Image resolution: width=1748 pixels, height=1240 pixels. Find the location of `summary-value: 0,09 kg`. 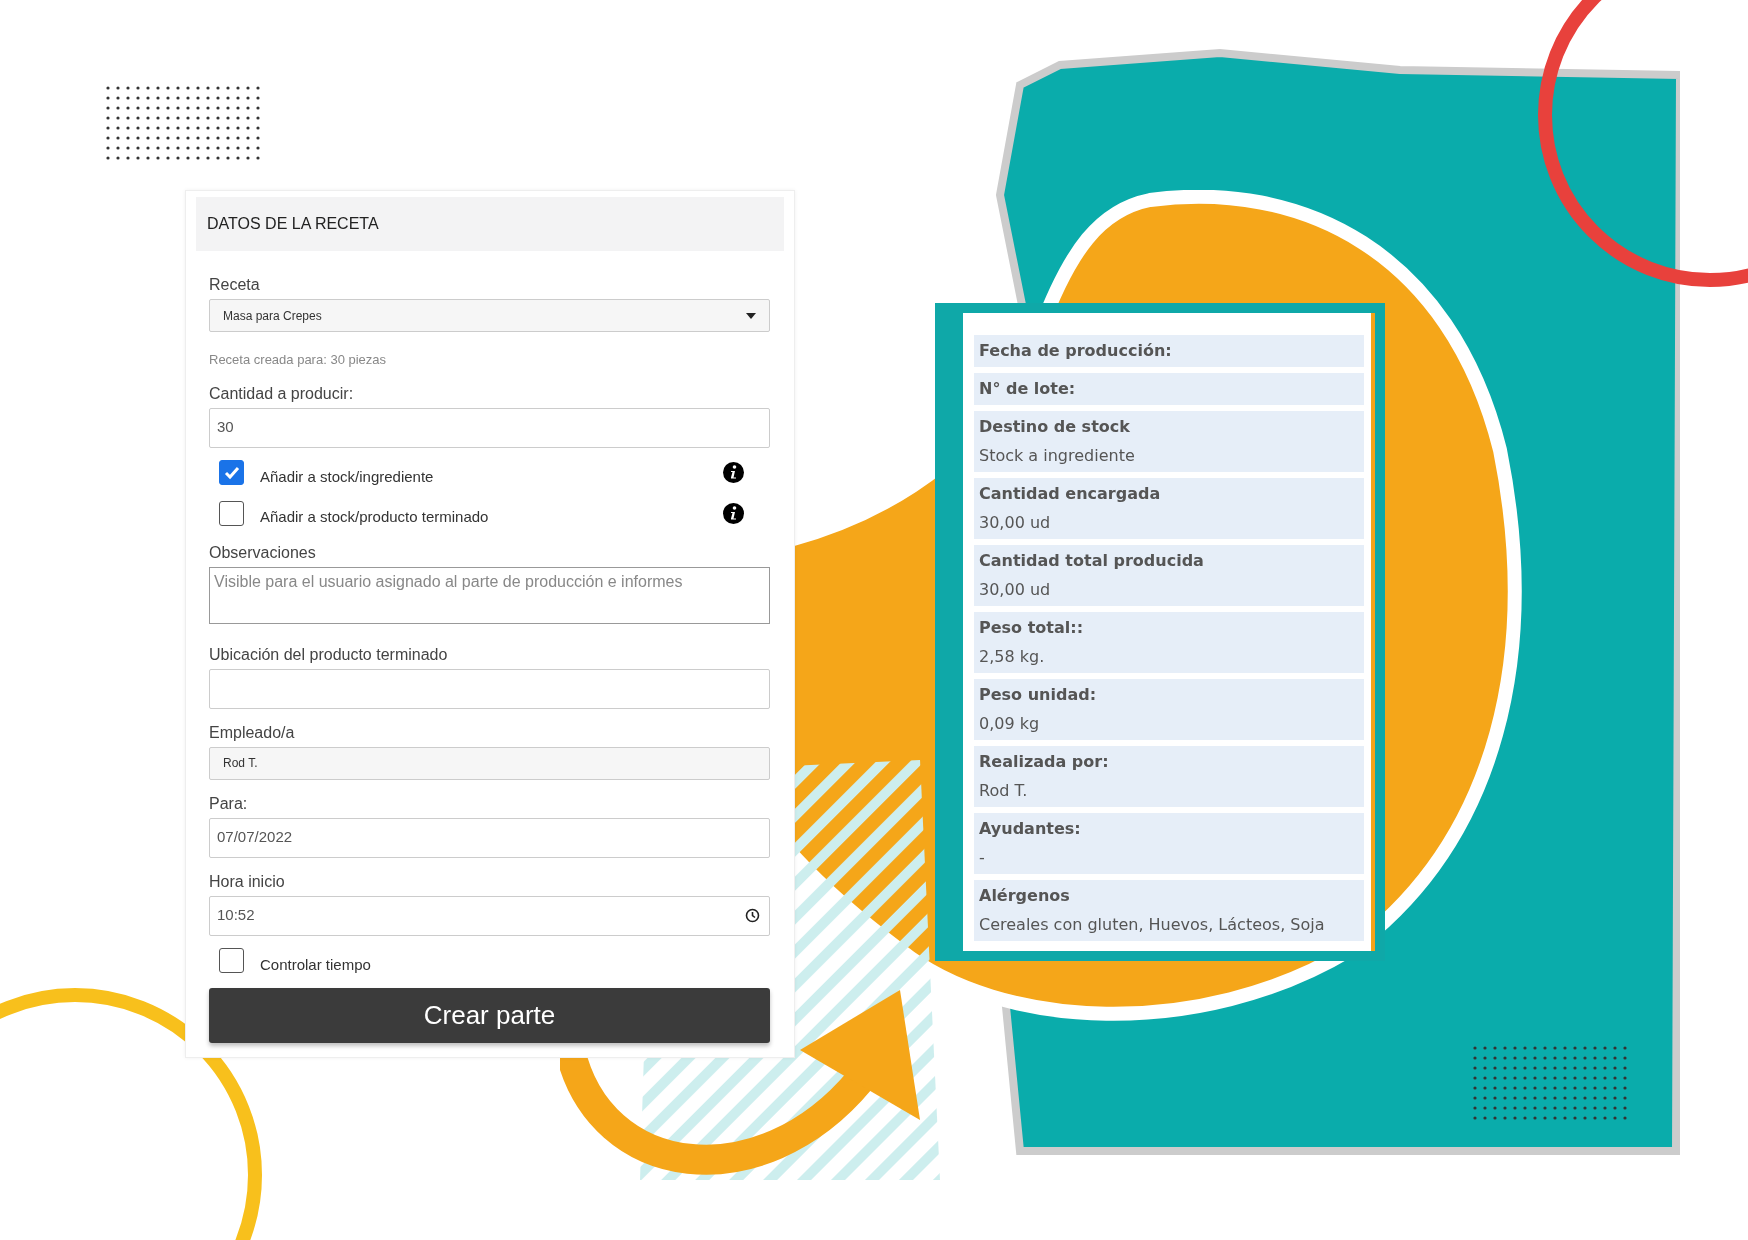

summary-value: 0,09 kg is located at coordinates (1010, 724).